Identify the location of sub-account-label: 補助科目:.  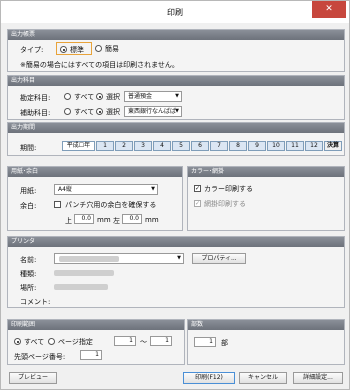
(35, 113).